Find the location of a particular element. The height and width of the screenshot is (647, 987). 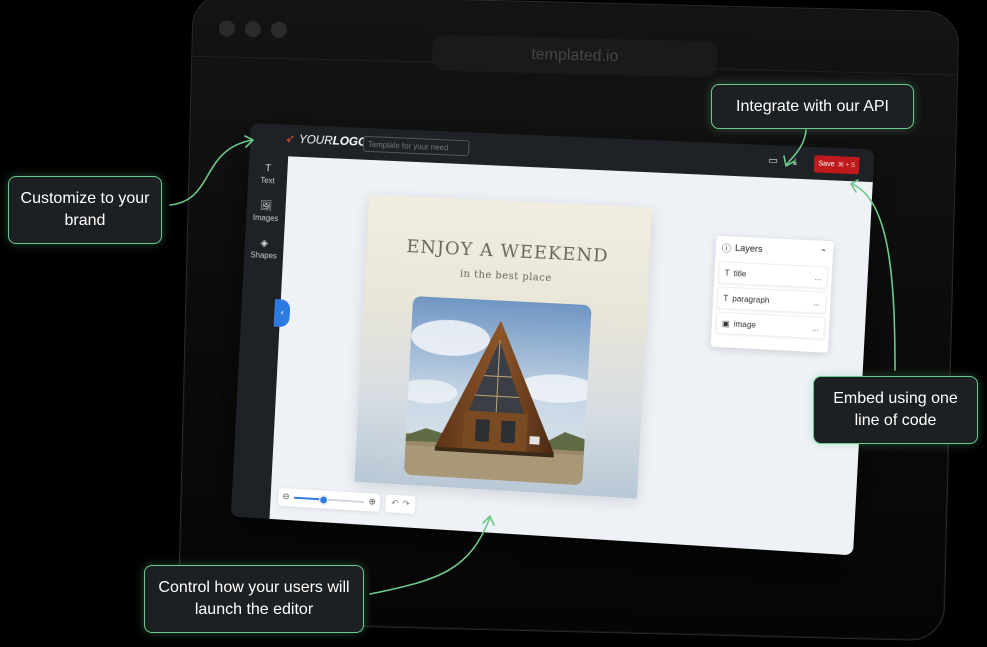

sidebar-item-label: Text is located at coordinates (267, 180).